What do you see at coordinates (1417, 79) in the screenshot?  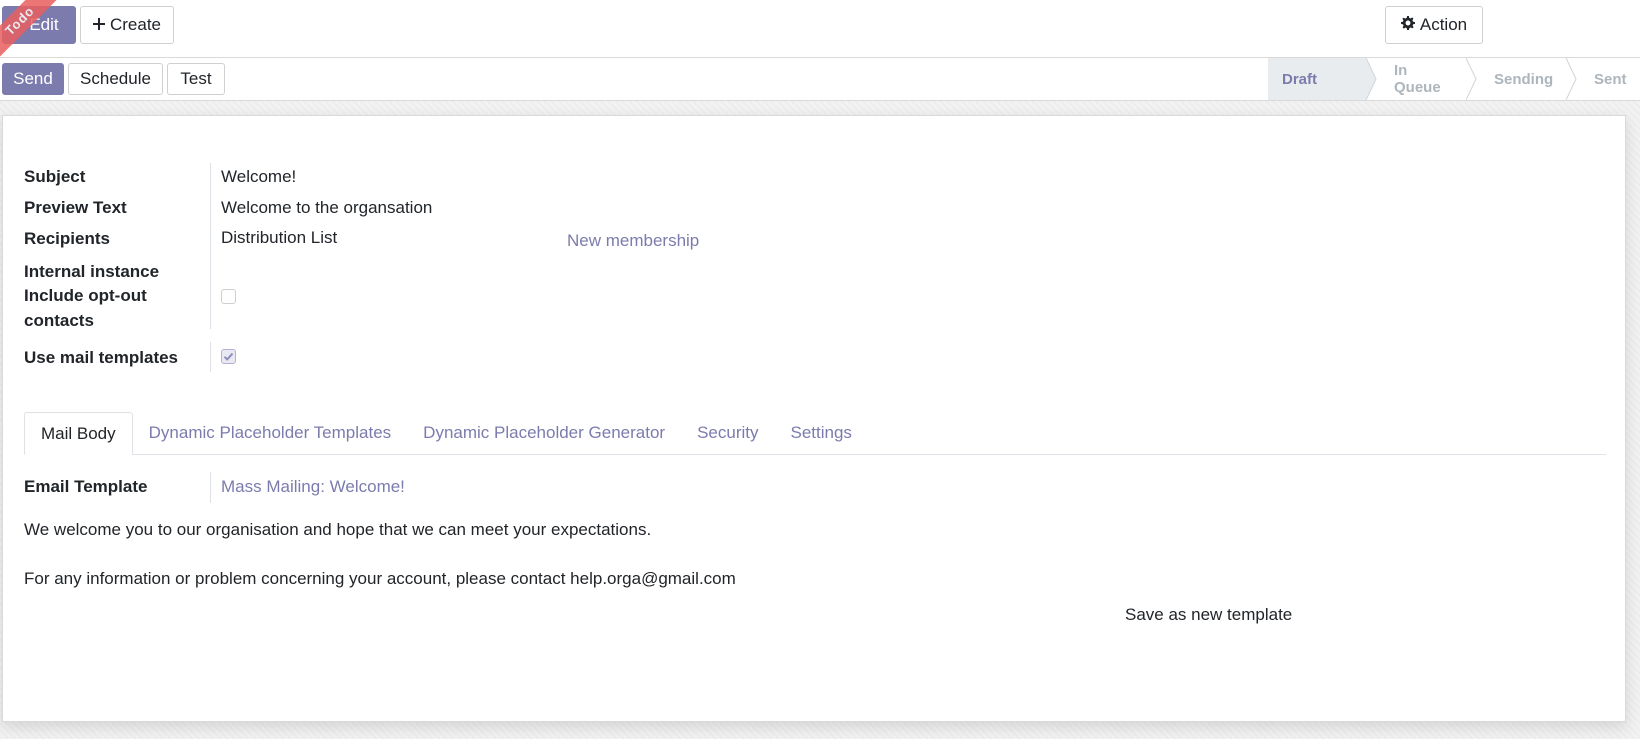 I see `stage-in-queue-label: In Queue` at bounding box center [1417, 79].